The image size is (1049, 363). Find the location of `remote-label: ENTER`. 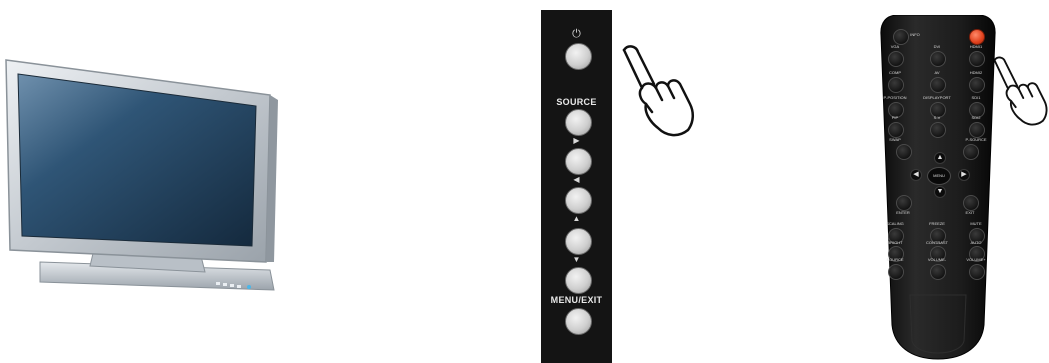

remote-label: ENTER is located at coordinates (903, 212).